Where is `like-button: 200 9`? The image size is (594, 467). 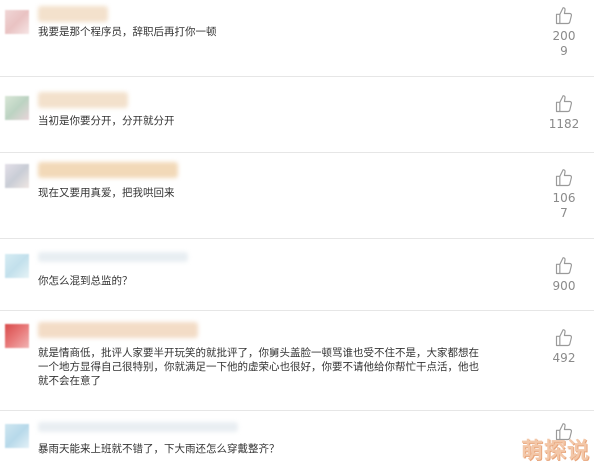
like-button: 200 9 is located at coordinates (564, 32).